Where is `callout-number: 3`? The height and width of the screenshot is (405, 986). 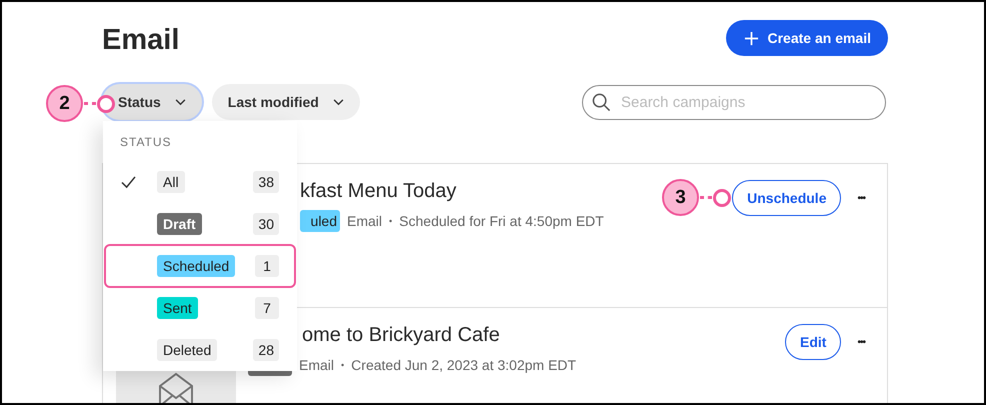
callout-number: 3 is located at coordinates (680, 197).